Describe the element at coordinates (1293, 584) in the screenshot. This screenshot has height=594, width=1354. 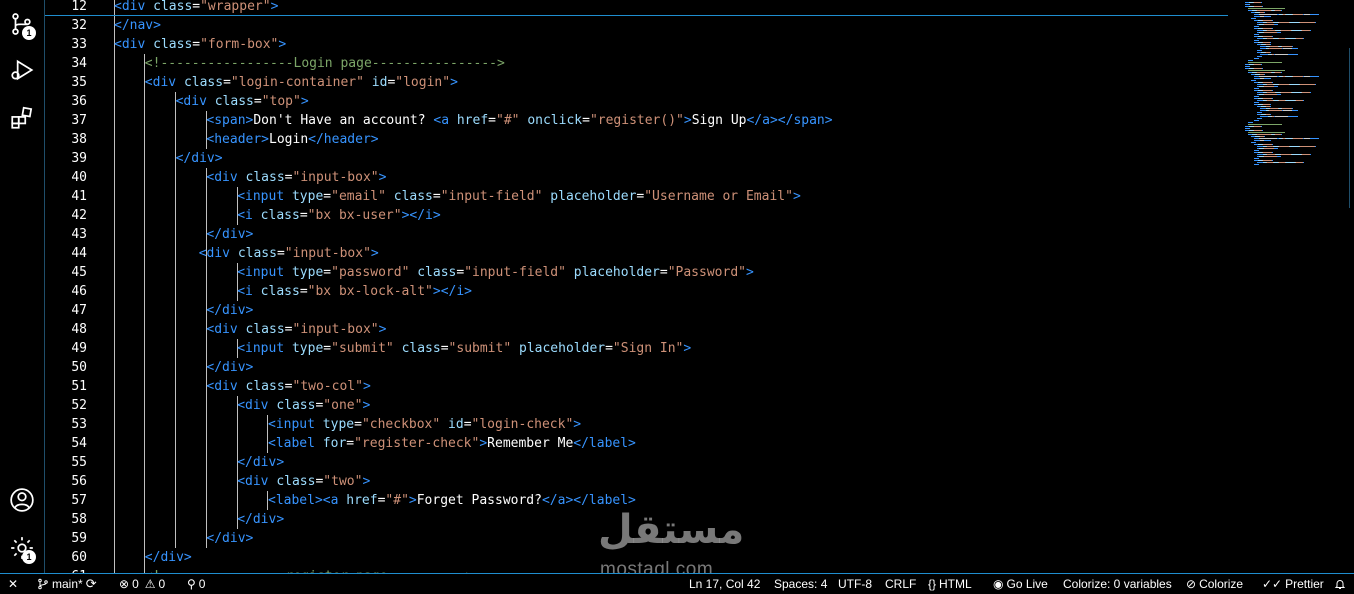
I see `prettier-button: ✓✓ Prettier` at that location.